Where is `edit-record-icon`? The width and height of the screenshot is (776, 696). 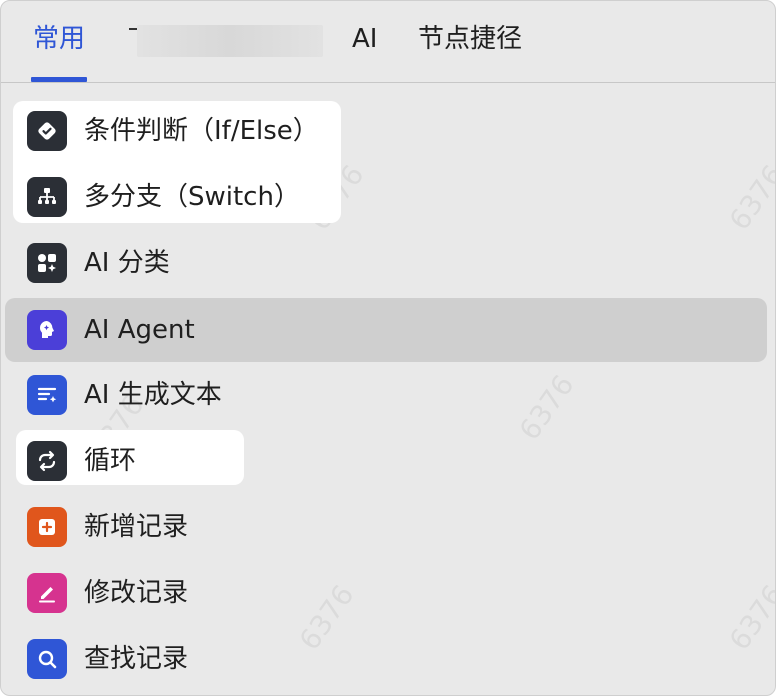 edit-record-icon is located at coordinates (47, 593).